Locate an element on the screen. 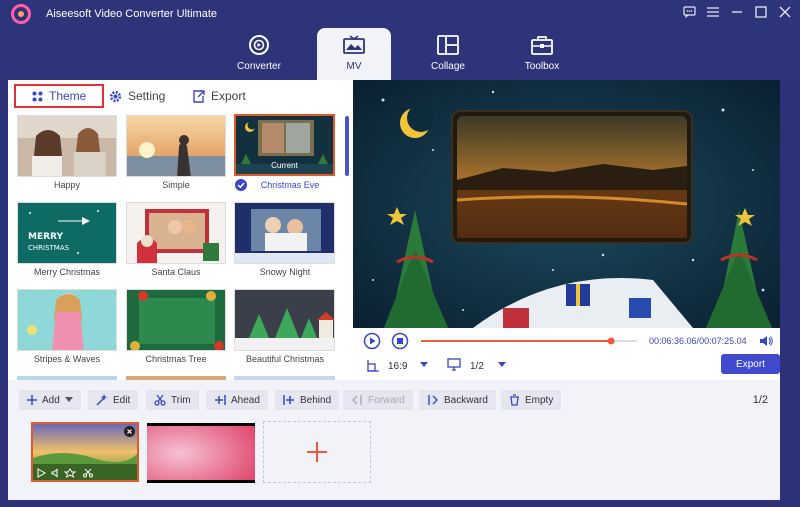 The height and width of the screenshot is (507, 800). theme-thumb-santa-claus is located at coordinates (176, 233).